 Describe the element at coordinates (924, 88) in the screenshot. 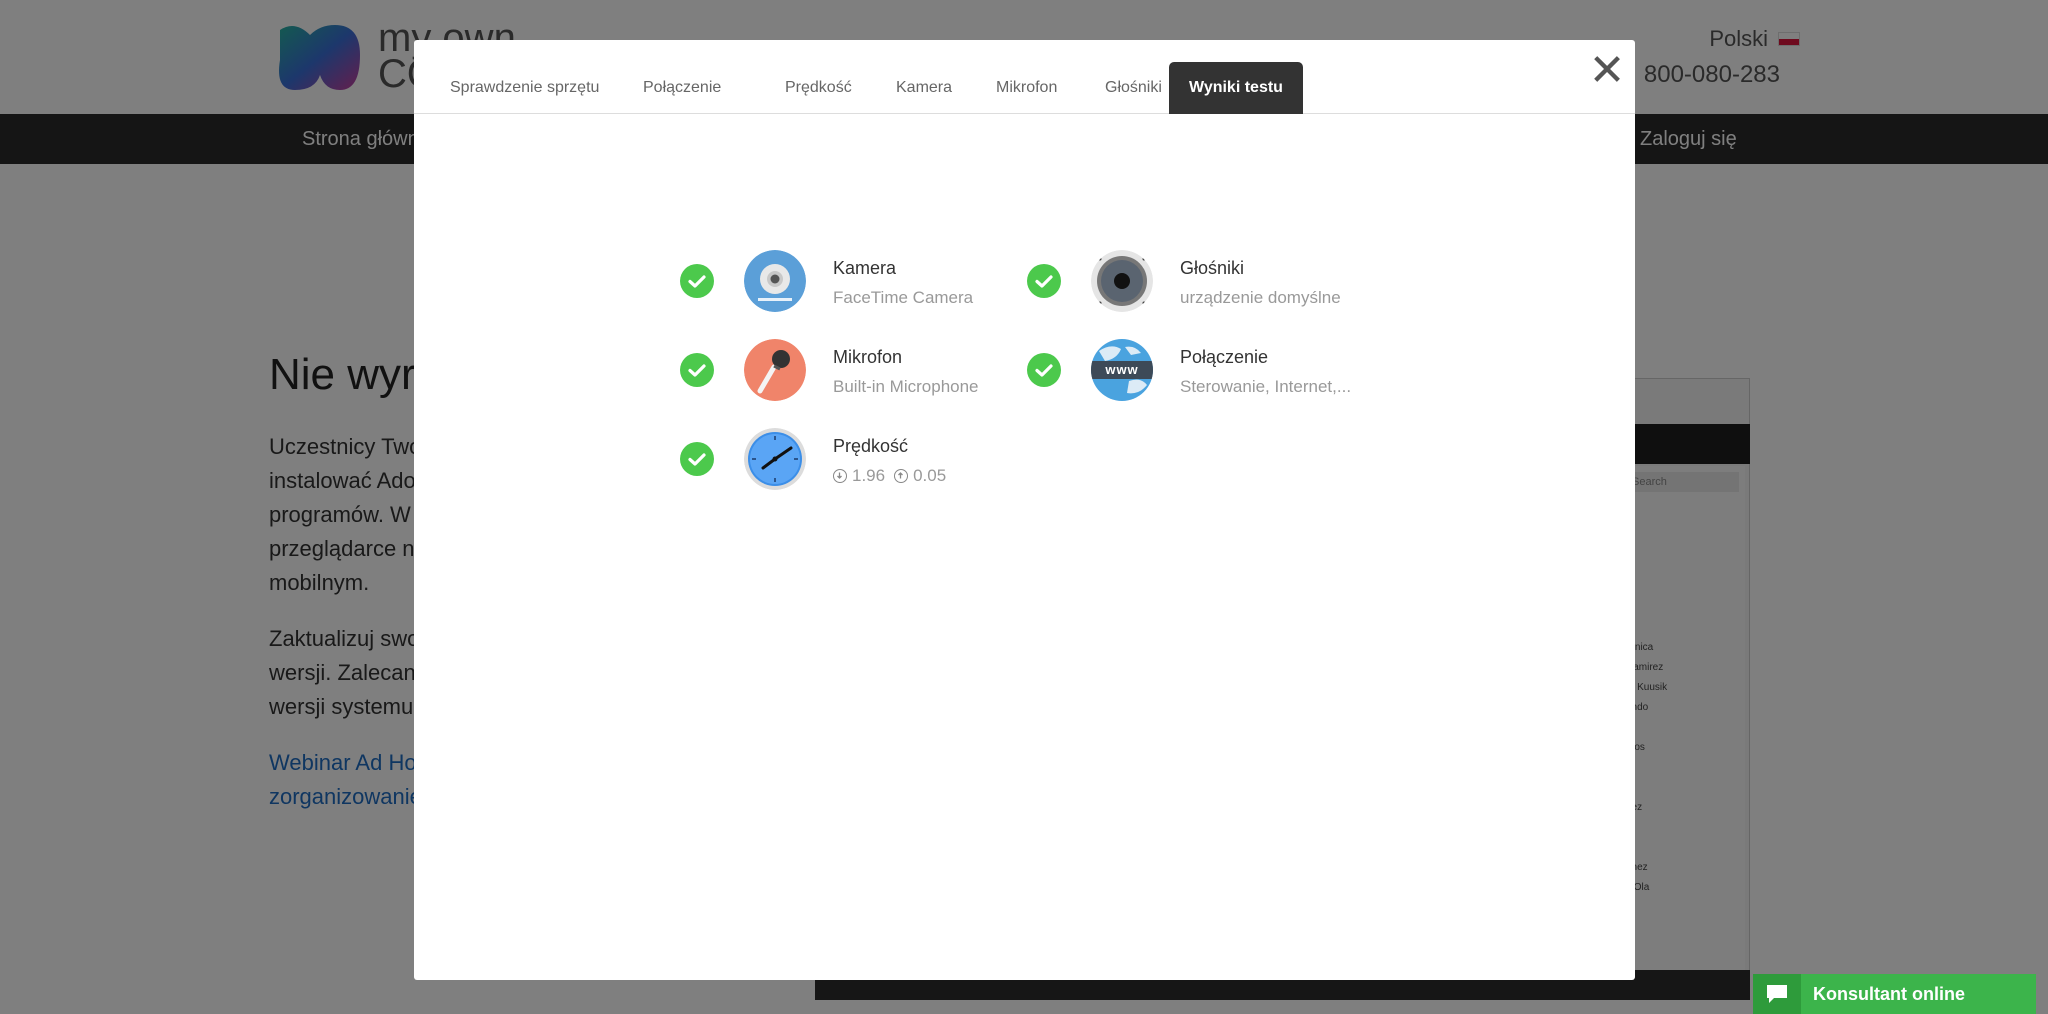

I see `tab-camera: Kamera` at that location.